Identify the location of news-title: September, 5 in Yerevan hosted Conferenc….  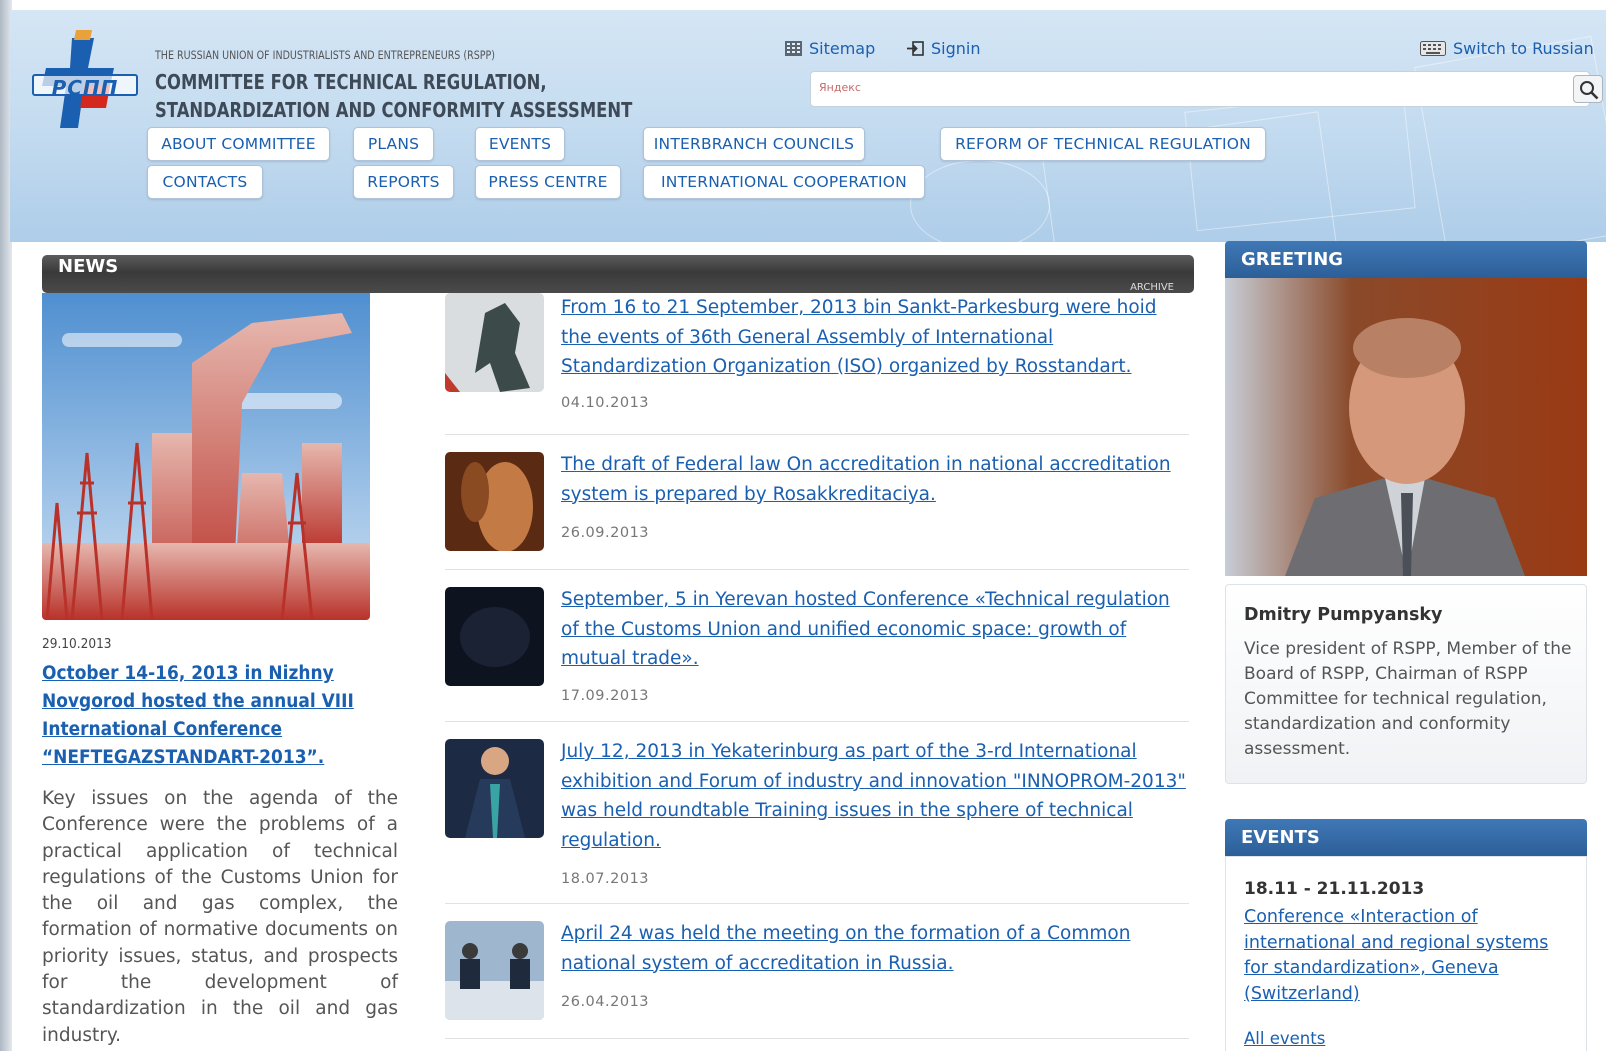
(875, 629).